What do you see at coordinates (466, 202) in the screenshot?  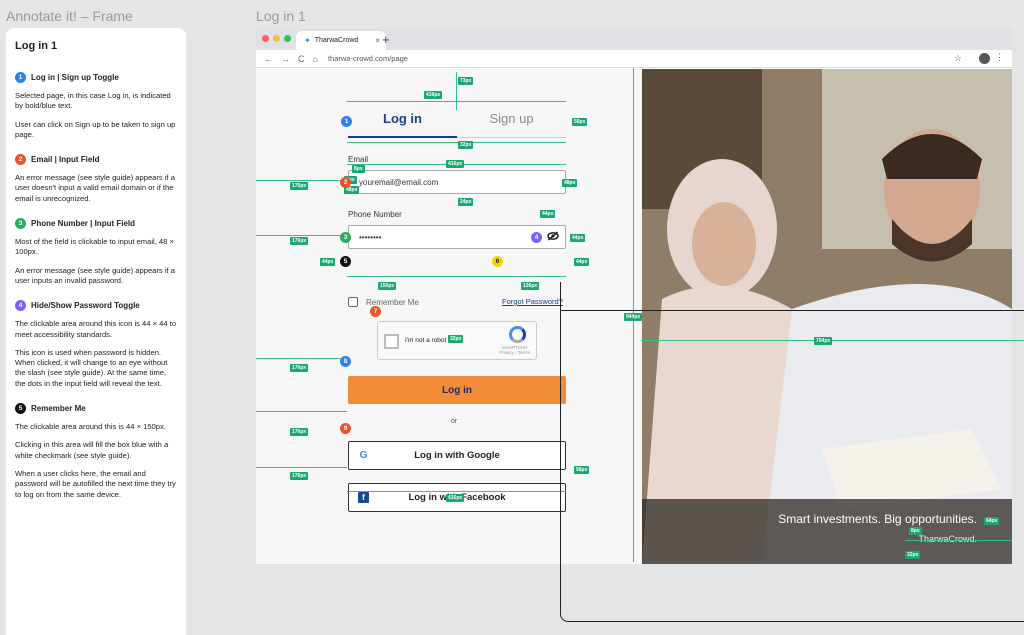 I see `measure-label: 24px` at bounding box center [466, 202].